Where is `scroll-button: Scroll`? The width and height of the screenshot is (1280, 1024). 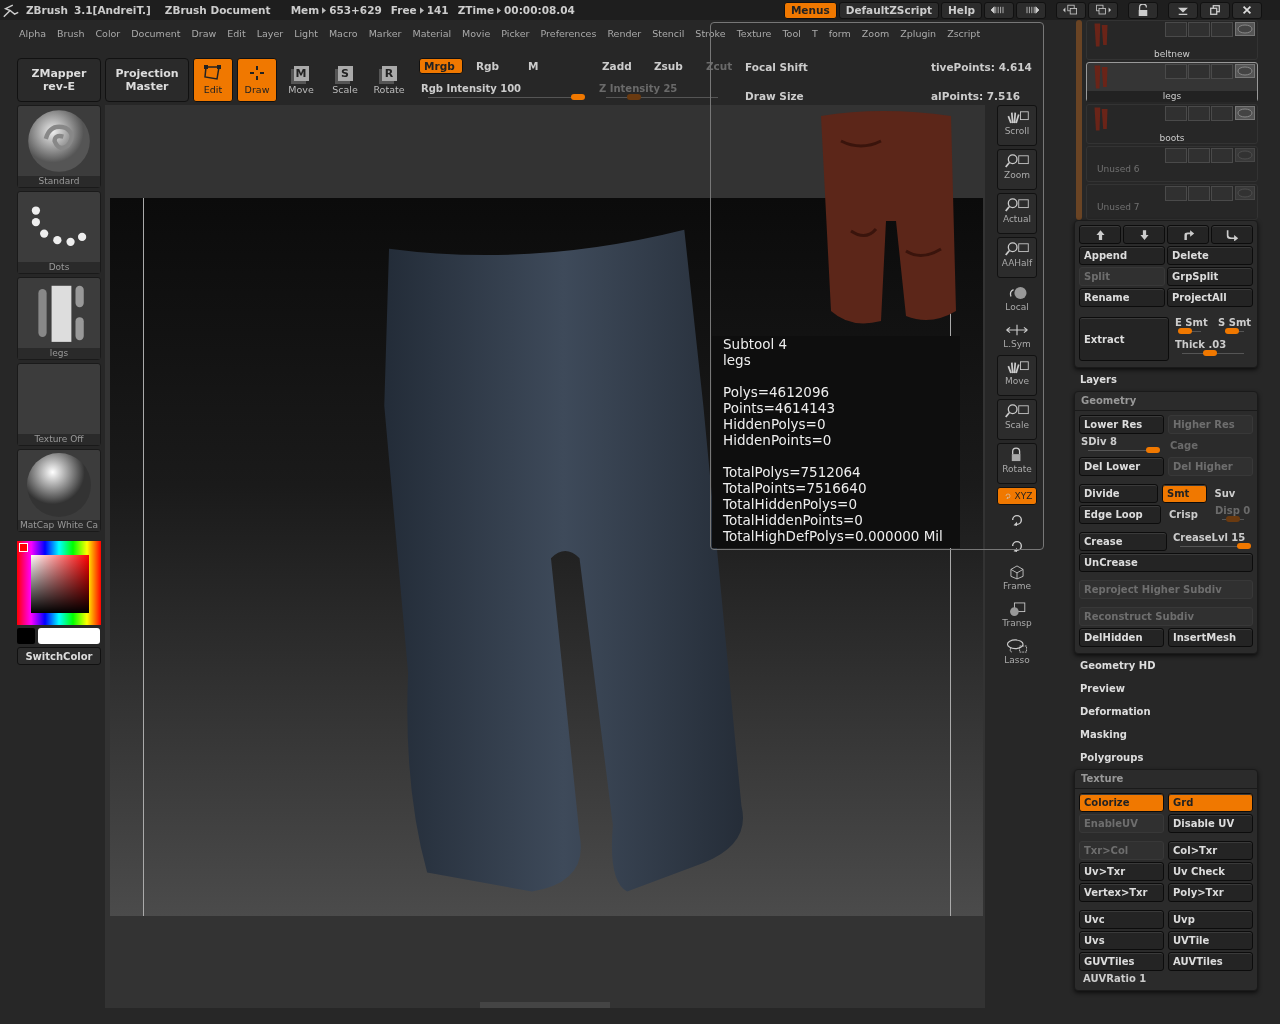
scroll-button: Scroll is located at coordinates (1017, 125).